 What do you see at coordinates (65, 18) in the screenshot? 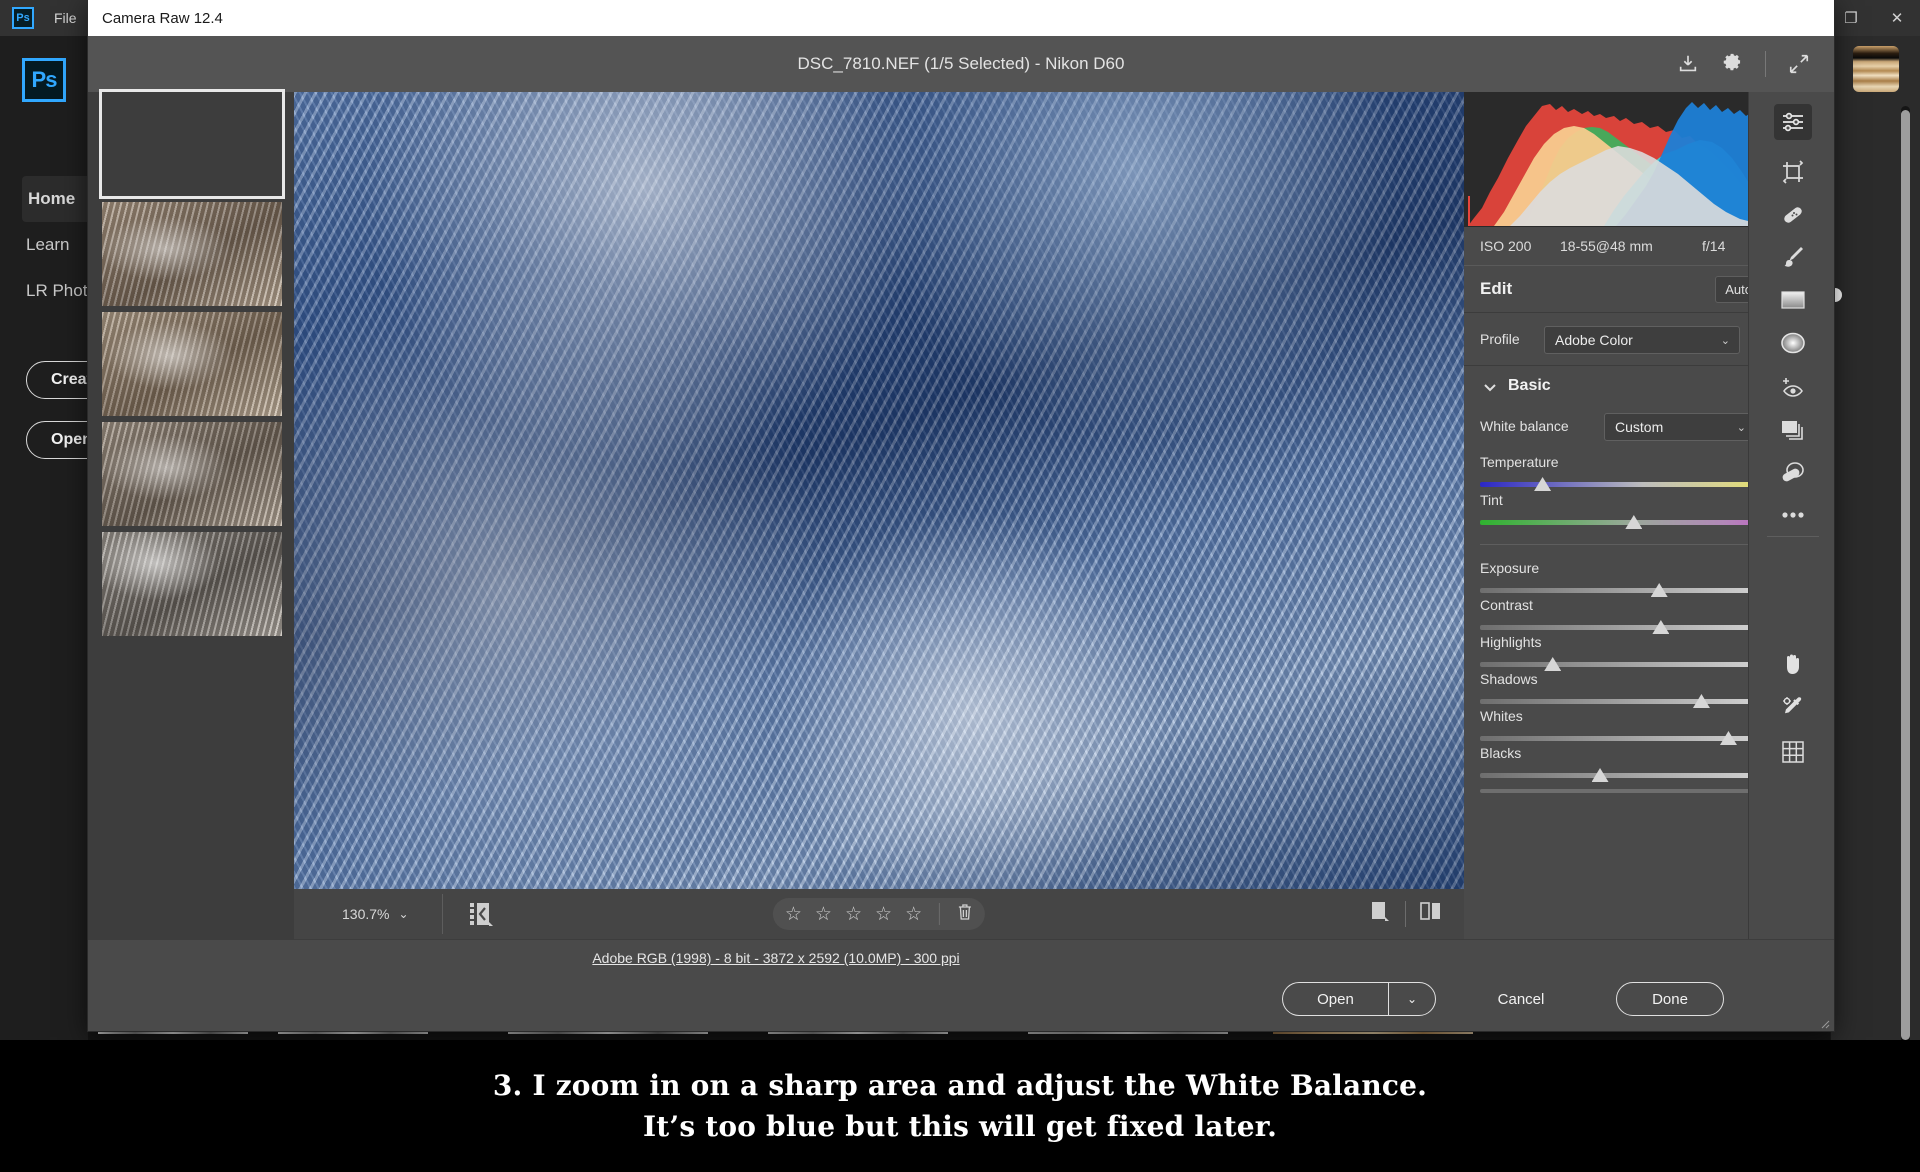
I see `menu-file: File` at bounding box center [65, 18].